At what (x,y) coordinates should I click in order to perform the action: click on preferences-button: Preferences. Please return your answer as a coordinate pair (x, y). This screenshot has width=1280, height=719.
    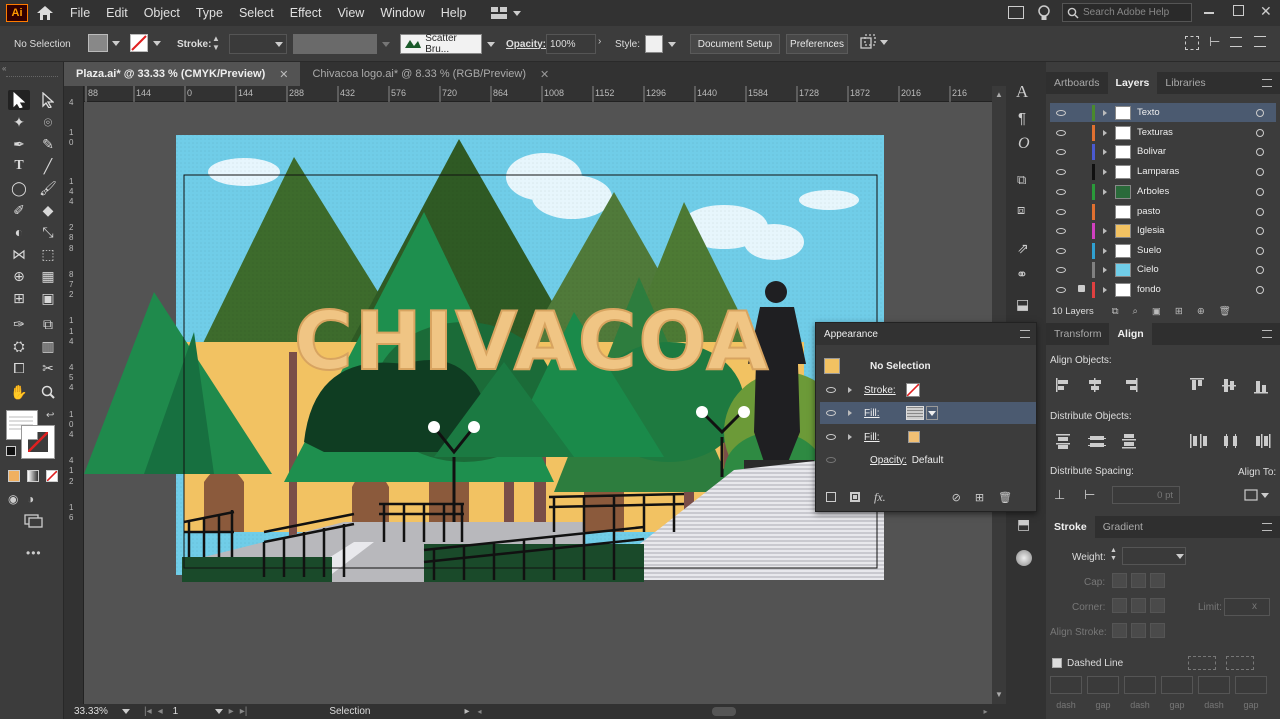
    Looking at the image, I should click on (817, 44).